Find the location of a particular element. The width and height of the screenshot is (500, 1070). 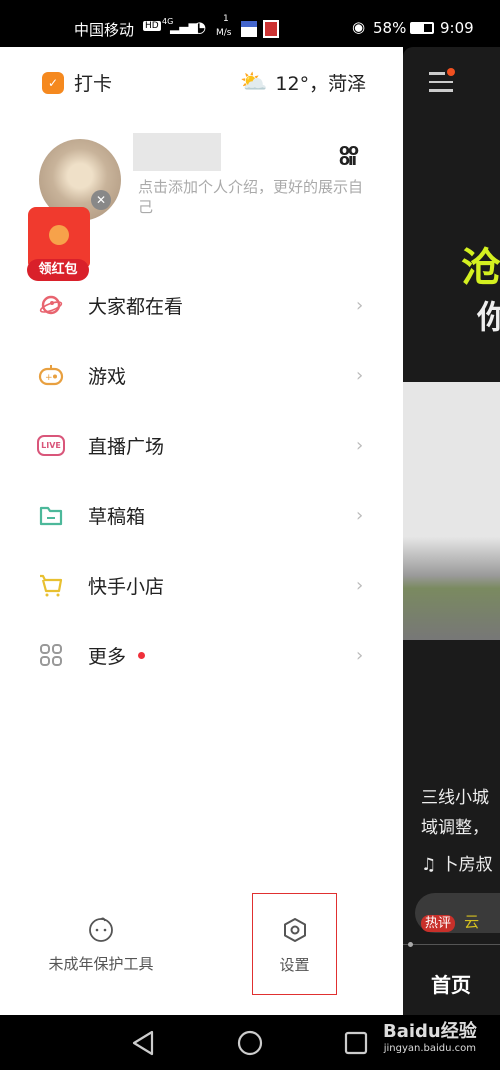

eye-comfort-icon: ◉ is located at coordinates (359, 27).